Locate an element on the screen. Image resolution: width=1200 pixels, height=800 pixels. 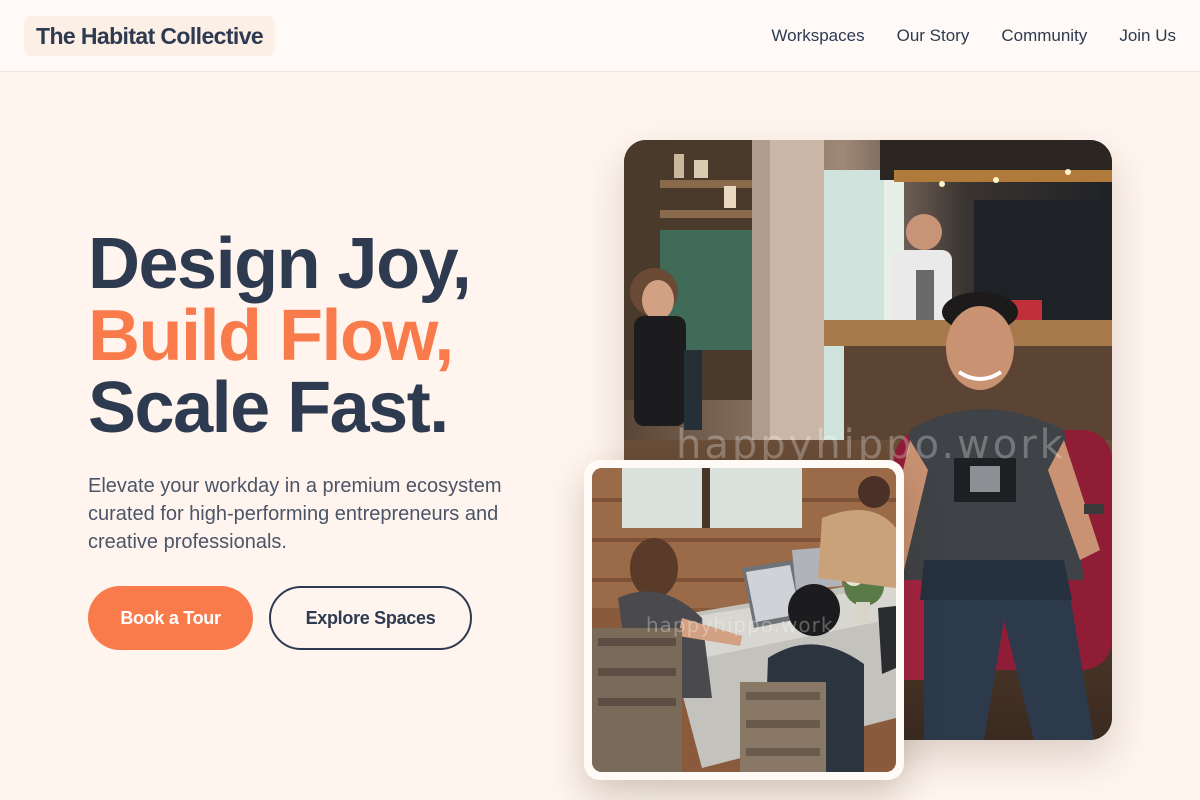
nav-link-community: Community is located at coordinates (1044, 36).